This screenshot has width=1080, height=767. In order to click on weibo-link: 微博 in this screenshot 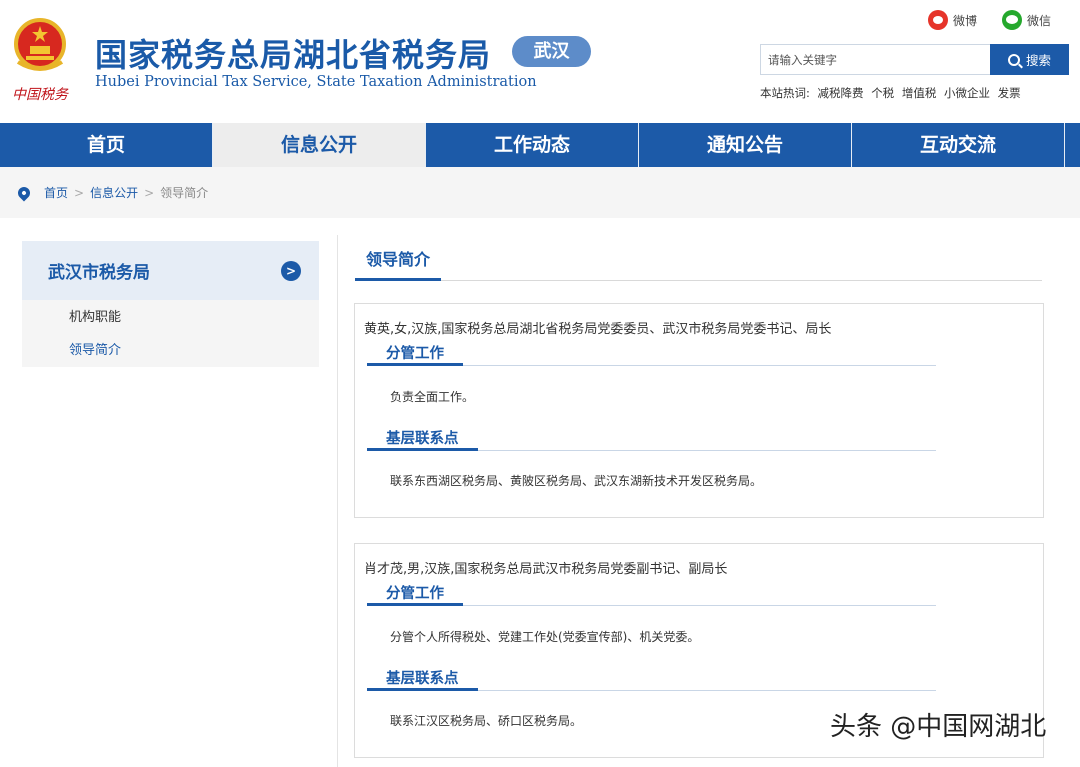, I will do `click(952, 20)`.